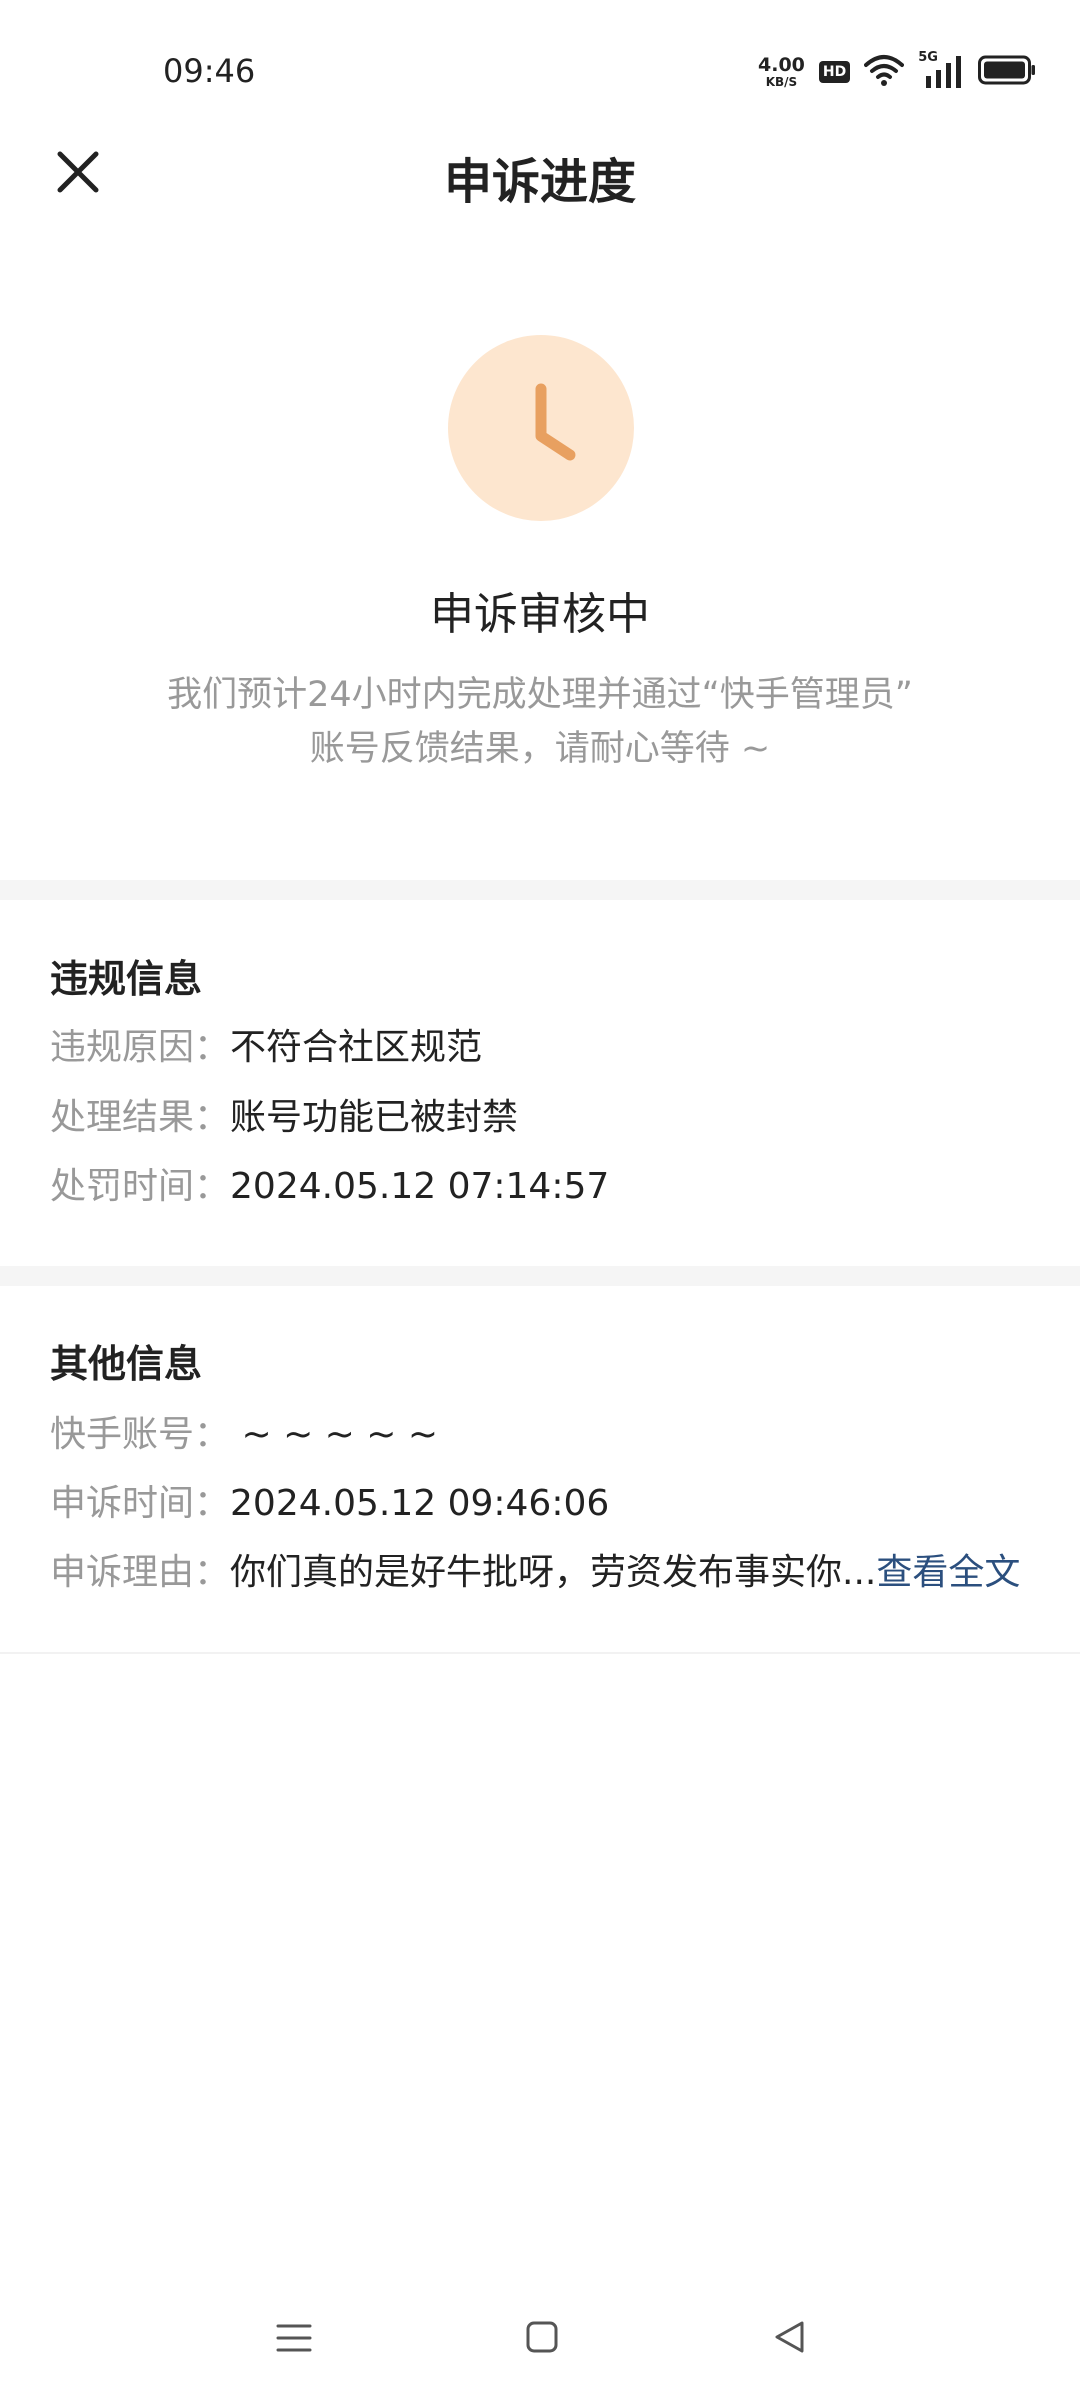 This screenshot has height=2400, width=1080. Describe the element at coordinates (126, 979) in the screenshot. I see `violation-section-title: 违规信息` at that location.